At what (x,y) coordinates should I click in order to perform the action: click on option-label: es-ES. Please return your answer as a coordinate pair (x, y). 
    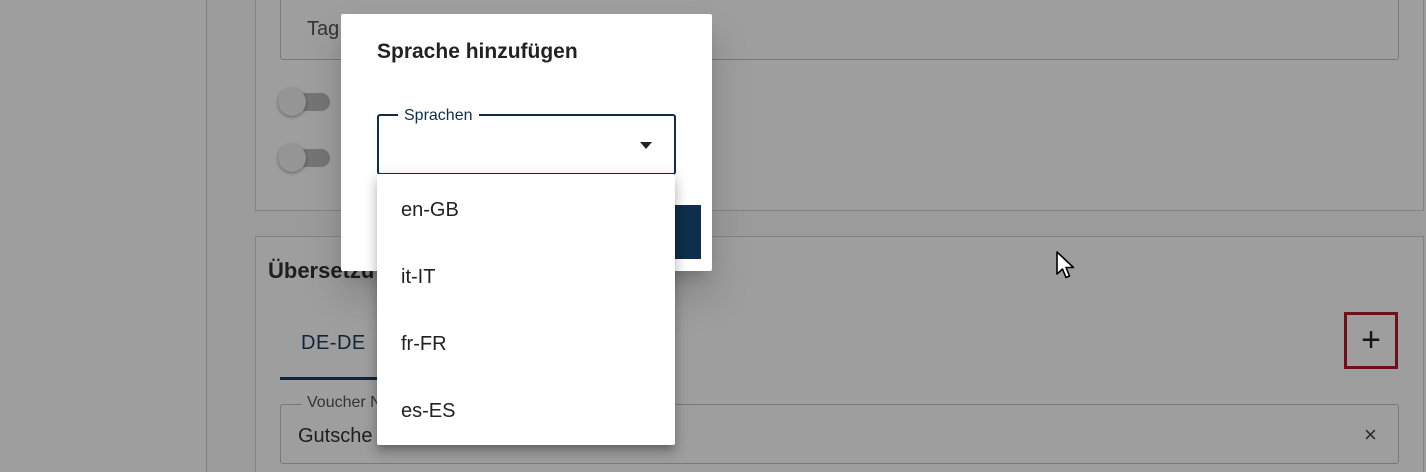
    Looking at the image, I should click on (428, 411).